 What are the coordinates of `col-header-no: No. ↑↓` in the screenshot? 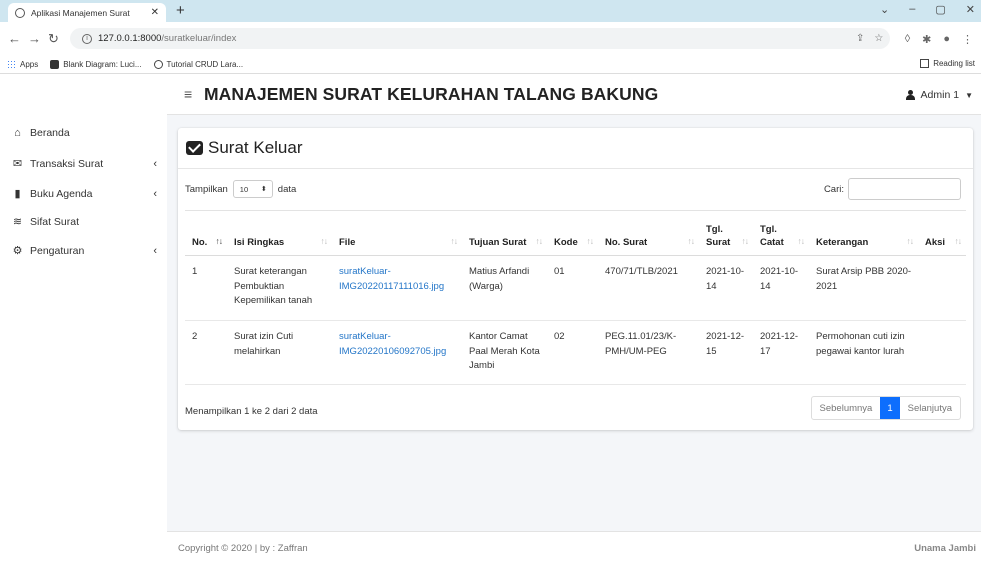 It's located at (206, 233).